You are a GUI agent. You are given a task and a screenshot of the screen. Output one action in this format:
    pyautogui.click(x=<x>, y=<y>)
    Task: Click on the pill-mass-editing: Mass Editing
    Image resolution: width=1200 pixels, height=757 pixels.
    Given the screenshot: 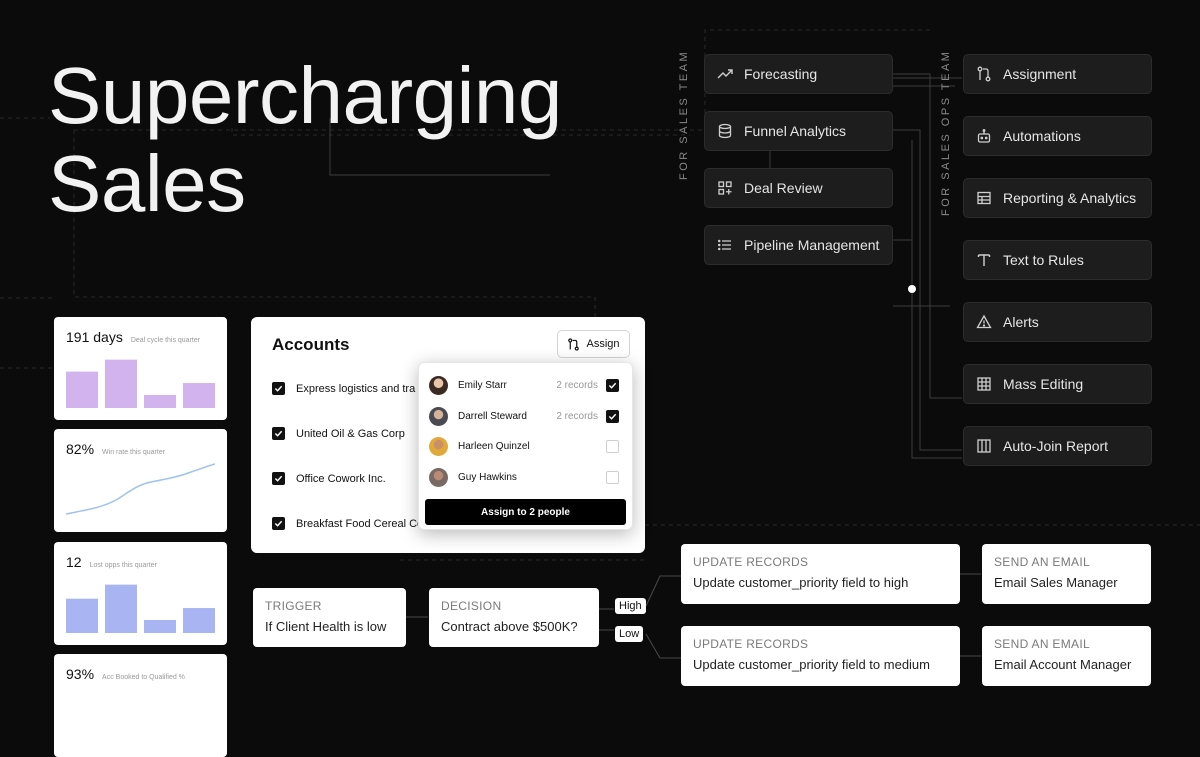 What is the action you would take?
    pyautogui.click(x=1057, y=384)
    